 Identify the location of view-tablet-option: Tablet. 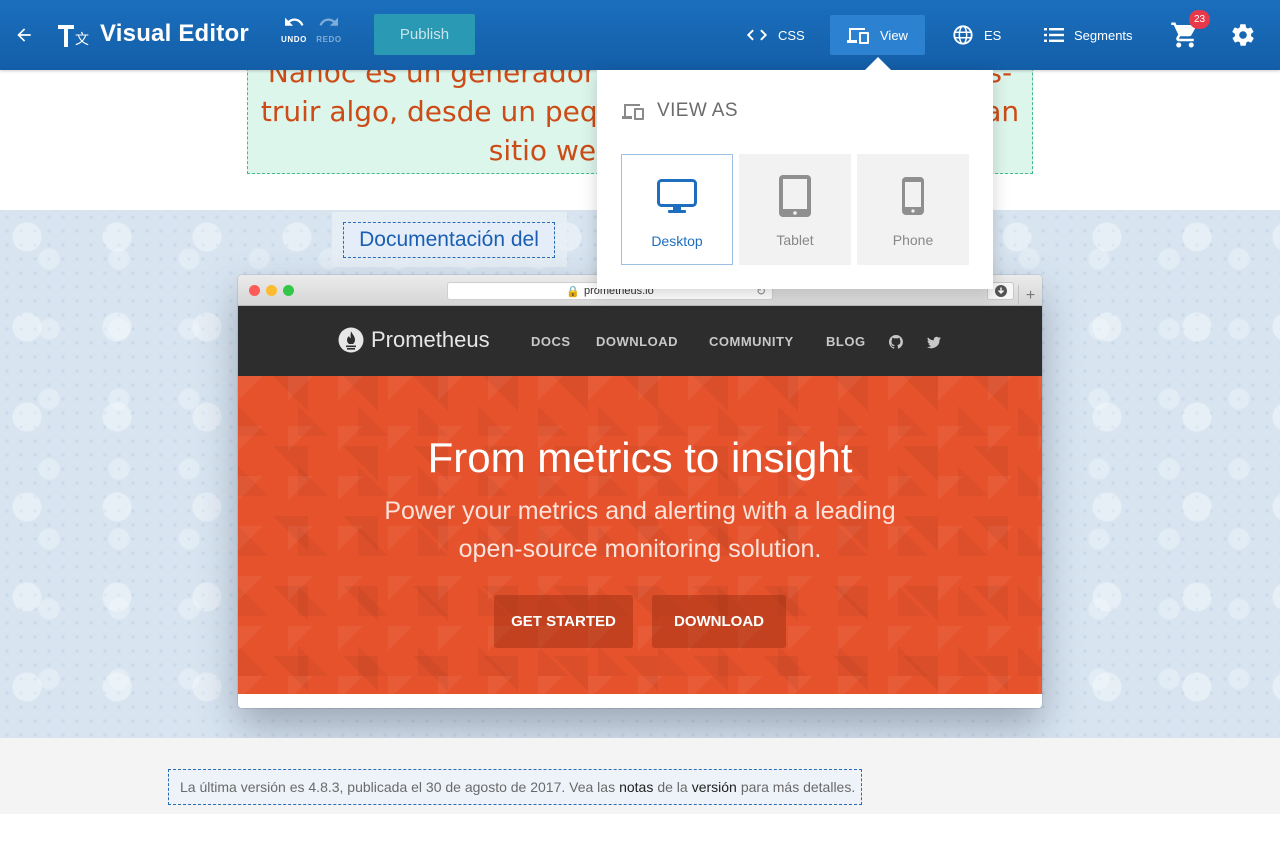
(795, 209).